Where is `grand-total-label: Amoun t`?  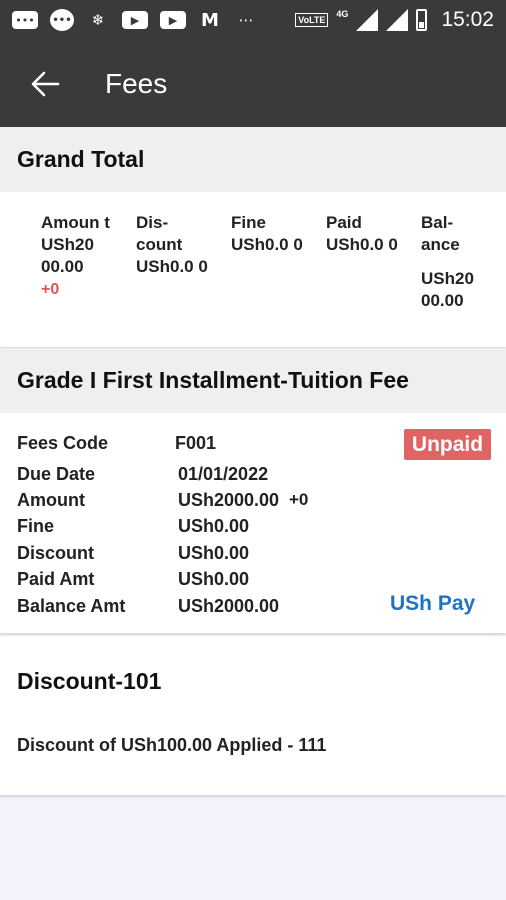 grand-total-label: Amoun t is located at coordinates (75, 222).